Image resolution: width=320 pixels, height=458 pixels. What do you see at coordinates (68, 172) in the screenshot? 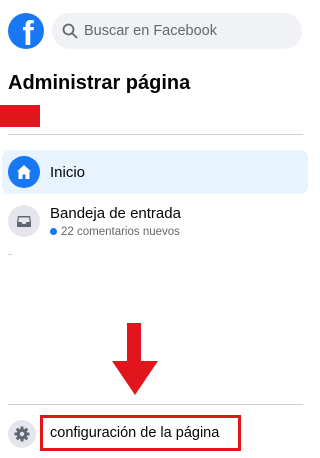
I see `sidebar-item-label: Inicio` at bounding box center [68, 172].